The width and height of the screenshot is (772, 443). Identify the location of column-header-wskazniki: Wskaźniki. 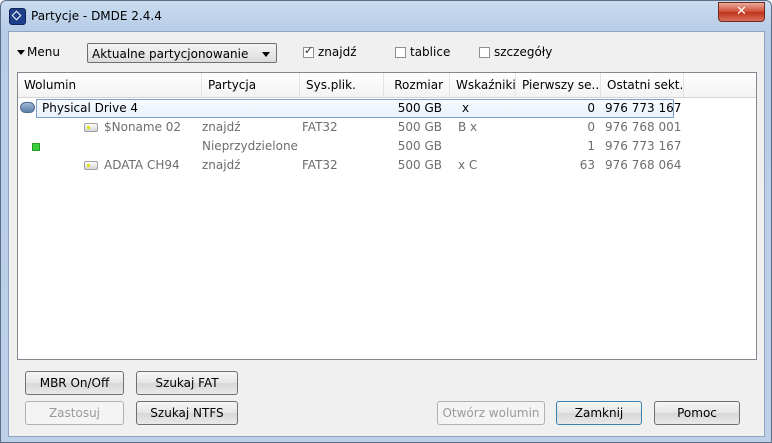
(483, 85).